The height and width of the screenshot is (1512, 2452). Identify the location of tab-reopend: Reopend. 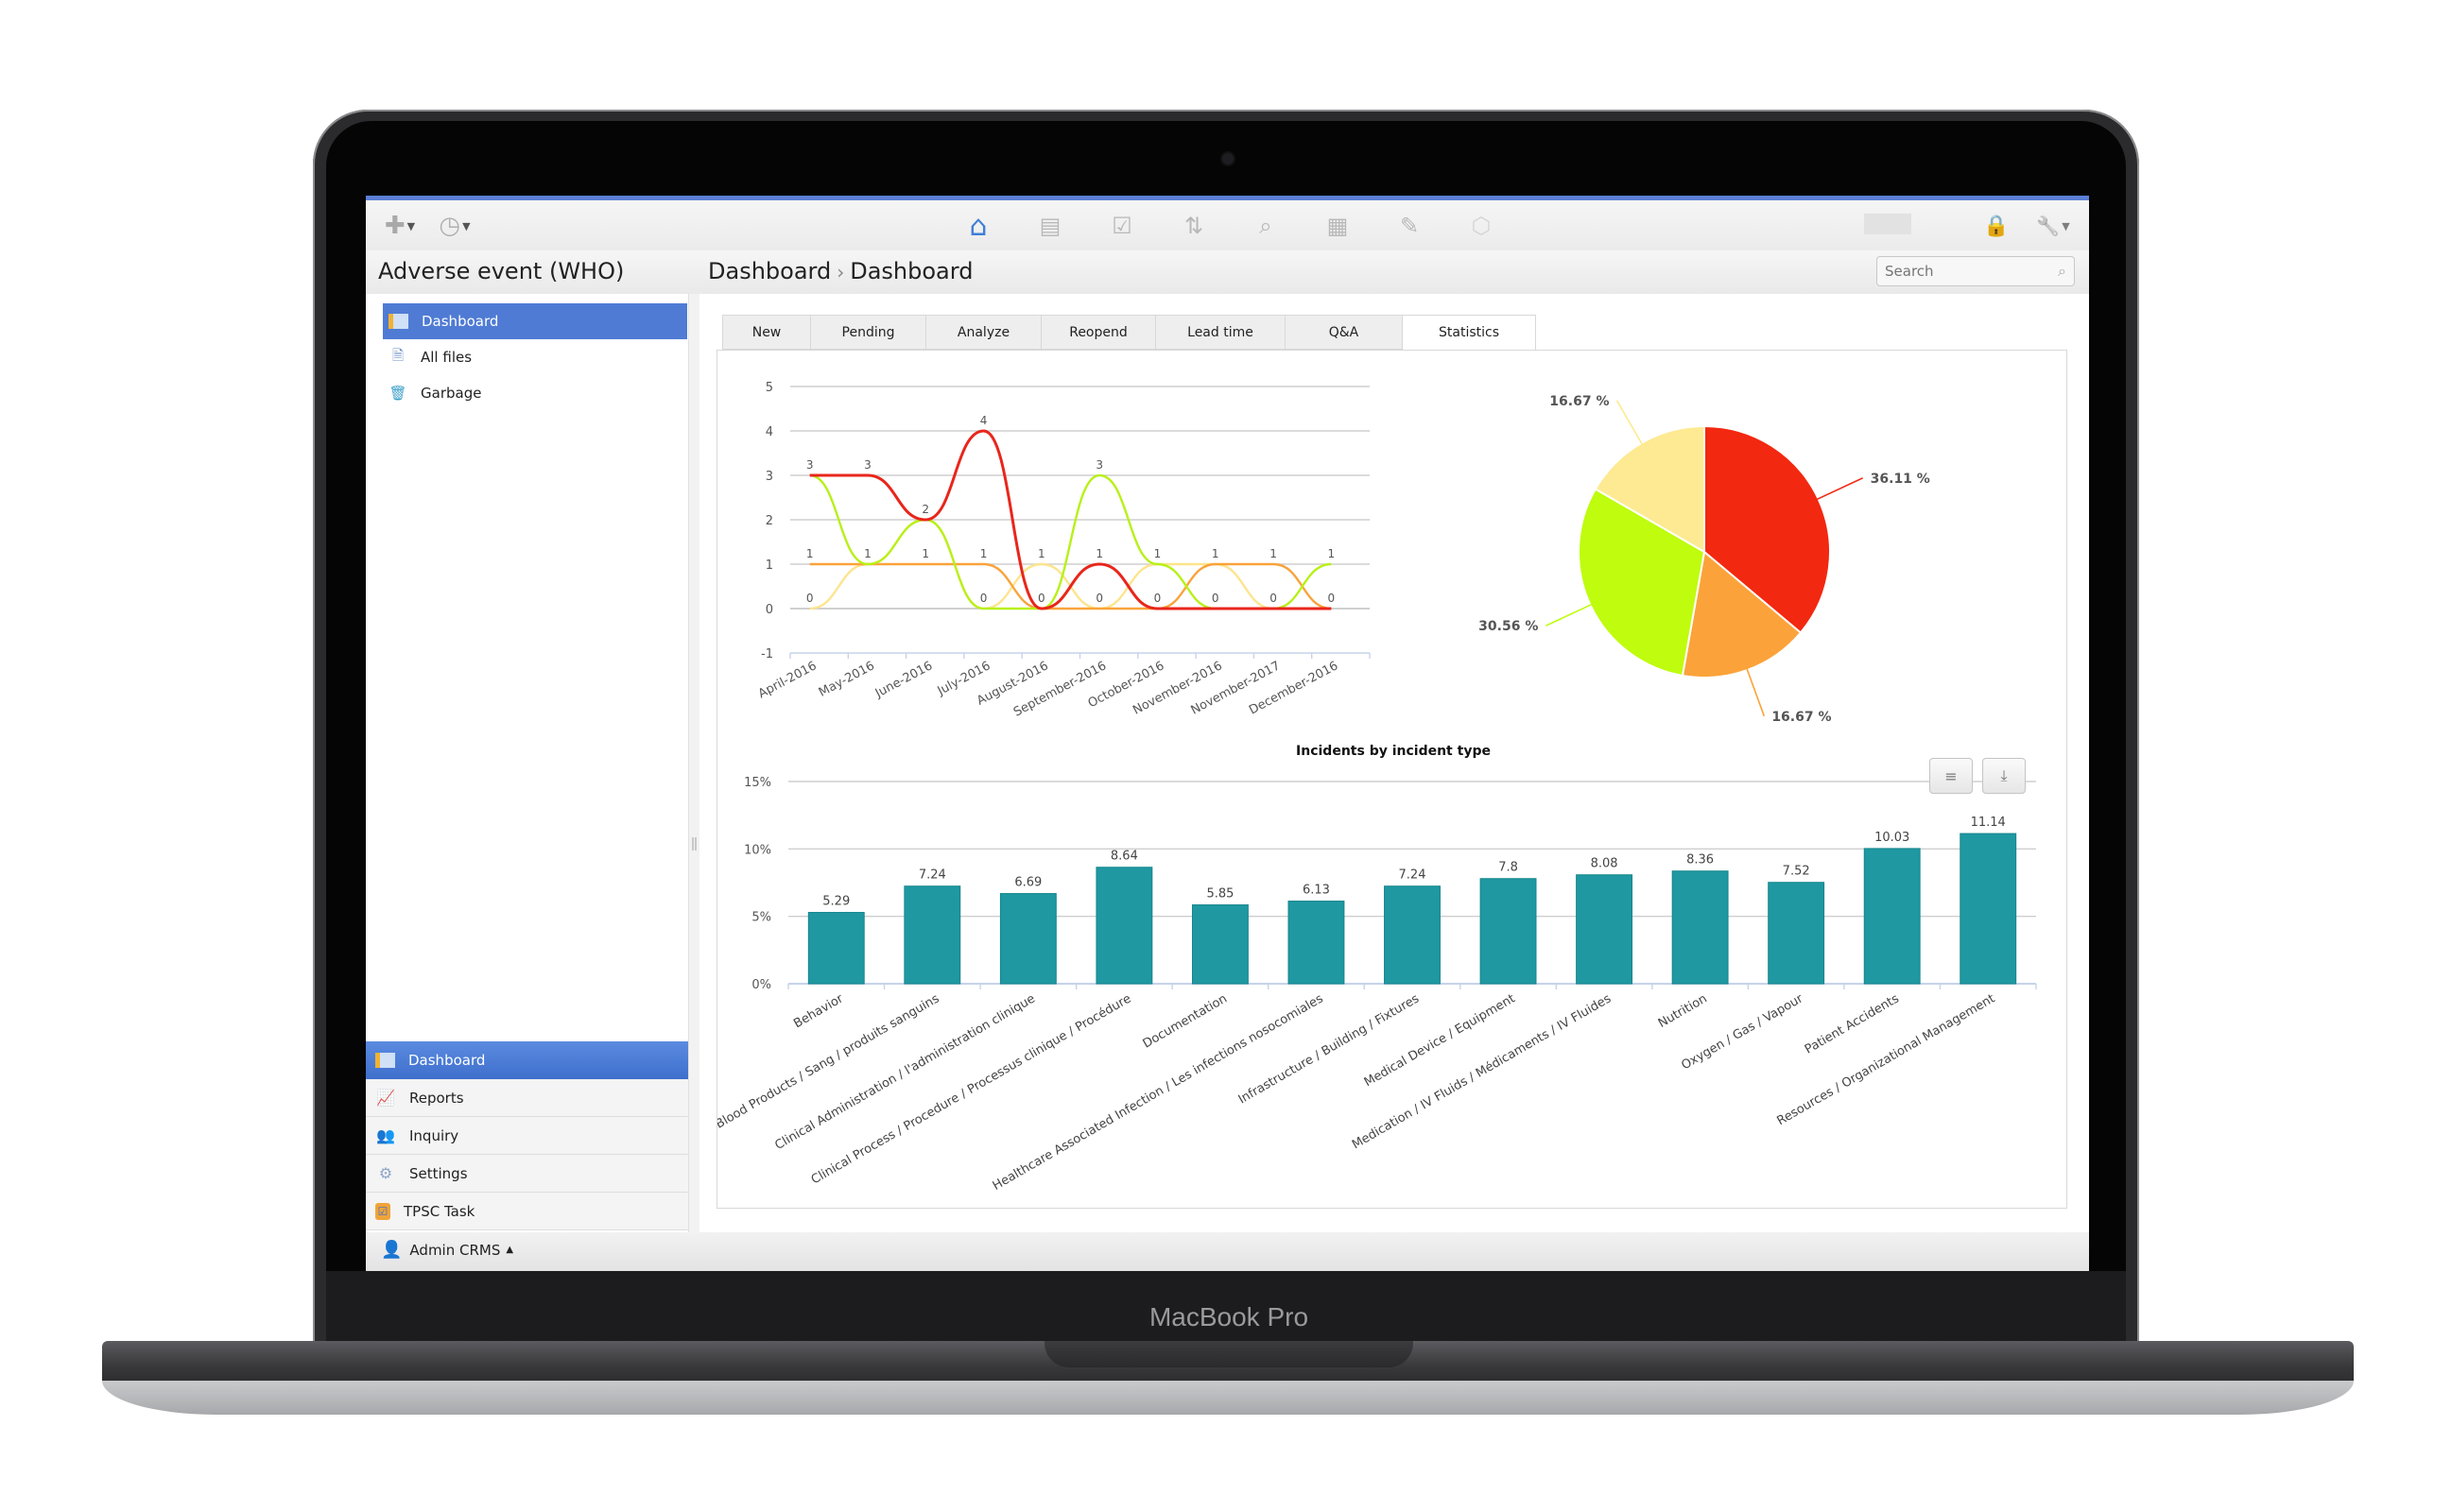
(1098, 332).